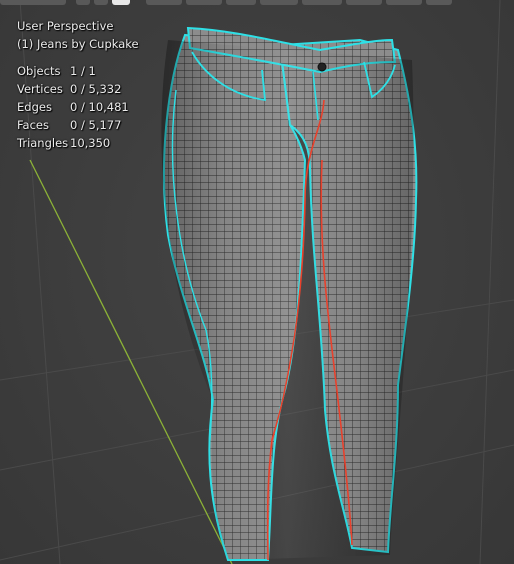  What do you see at coordinates (43, 143) in the screenshot?
I see `stat-label: Triangles` at bounding box center [43, 143].